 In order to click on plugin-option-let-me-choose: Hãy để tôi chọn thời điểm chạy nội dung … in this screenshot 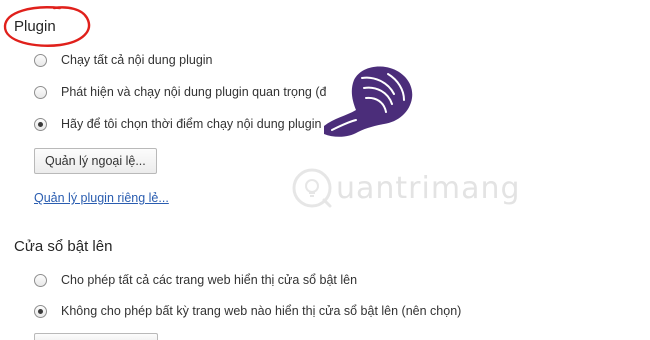, I will do `click(177, 124)`.